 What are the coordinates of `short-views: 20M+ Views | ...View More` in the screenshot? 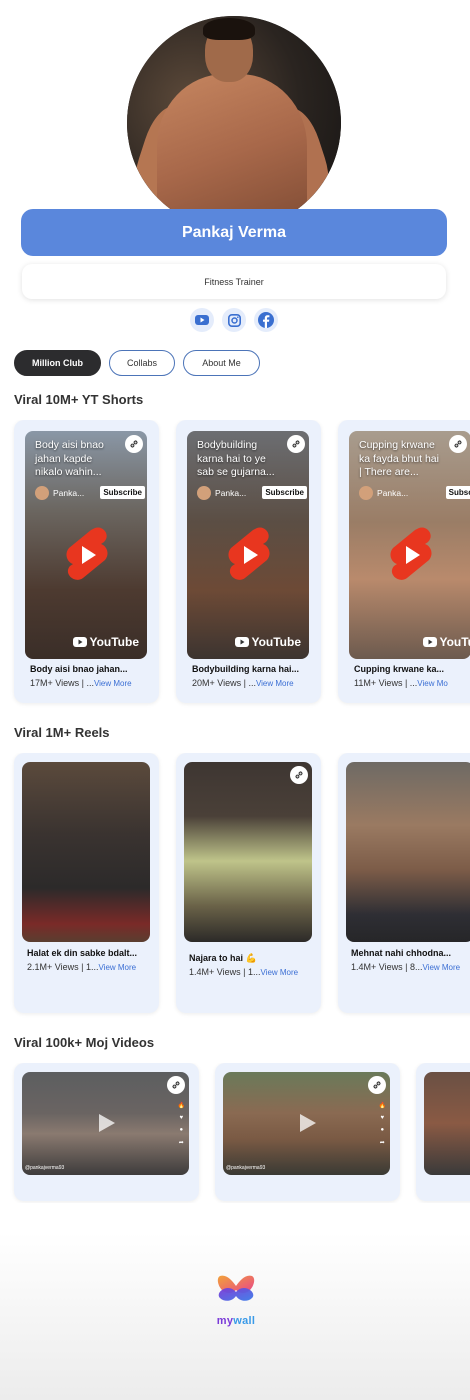 It's located at (243, 683).